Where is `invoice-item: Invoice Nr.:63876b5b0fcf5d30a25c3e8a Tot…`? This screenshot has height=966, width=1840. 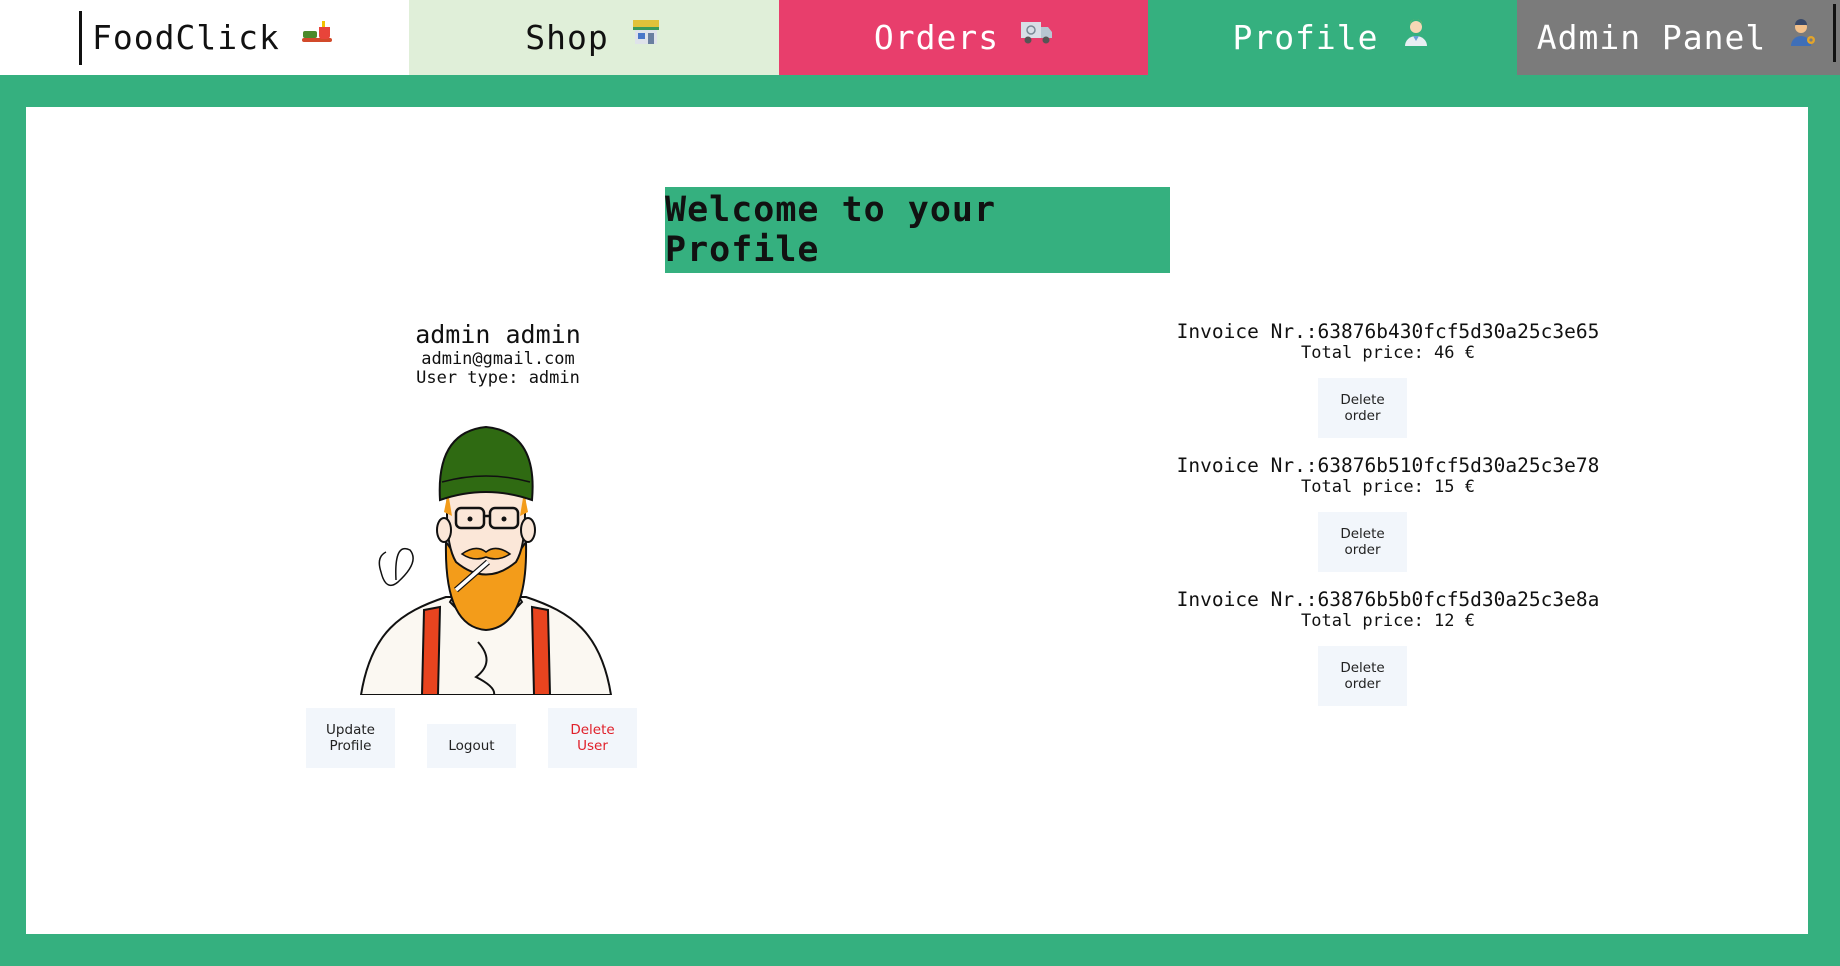 invoice-item: Invoice Nr.:63876b5b0fcf5d30a25c3e8a Tot… is located at coordinates (1388, 610).